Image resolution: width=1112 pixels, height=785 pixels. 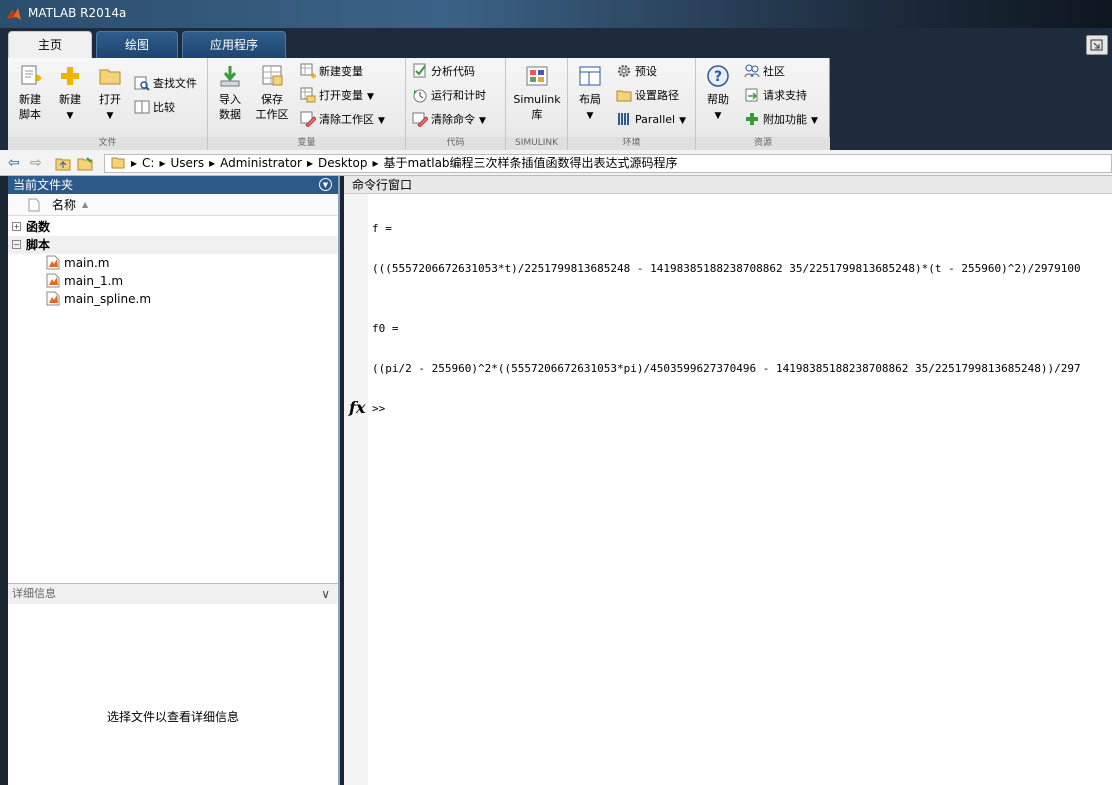 I want to click on community-button: 社区, so click(x=764, y=72).